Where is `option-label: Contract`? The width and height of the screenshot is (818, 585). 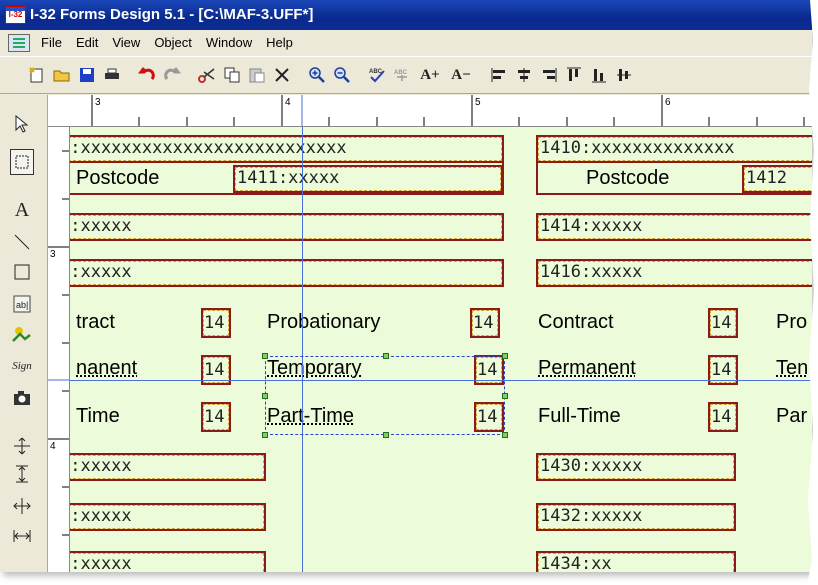
option-label: Contract is located at coordinates (576, 322).